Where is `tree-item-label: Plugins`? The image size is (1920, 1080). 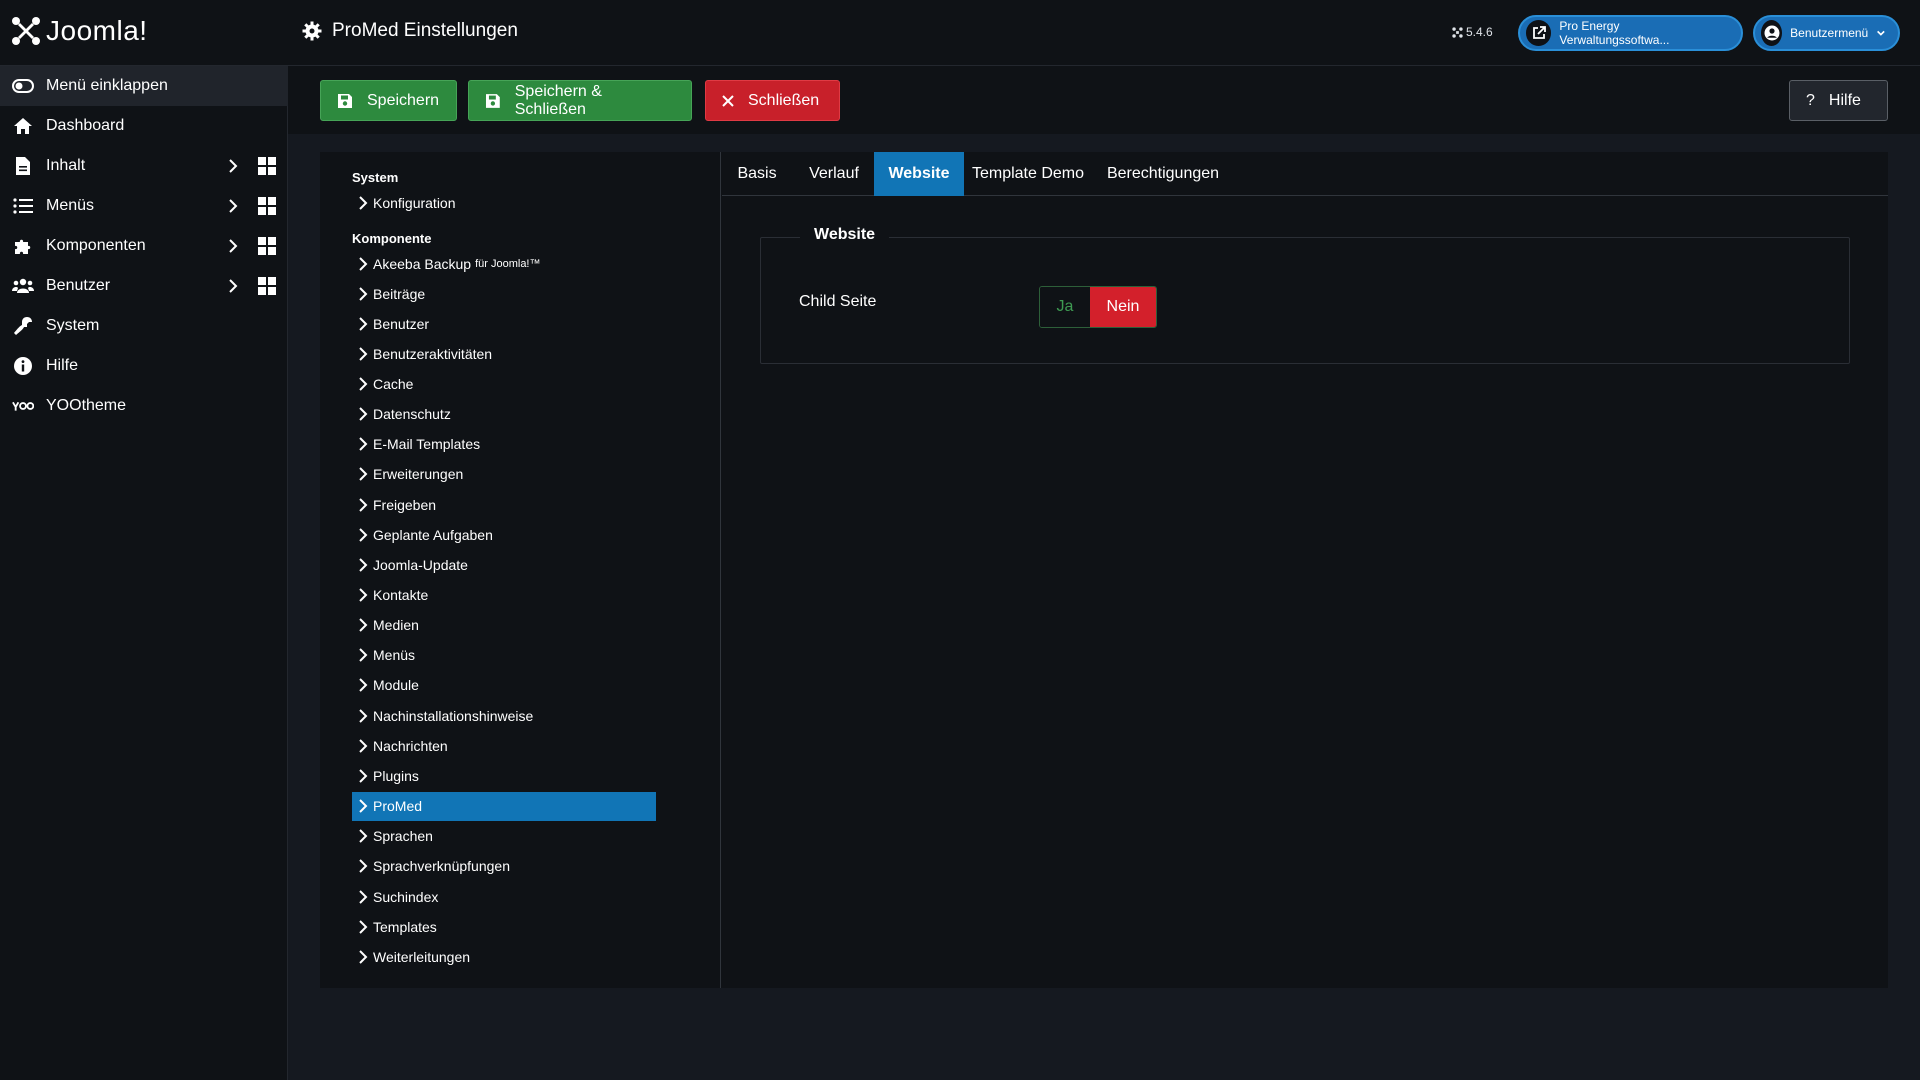 tree-item-label: Plugins is located at coordinates (396, 775).